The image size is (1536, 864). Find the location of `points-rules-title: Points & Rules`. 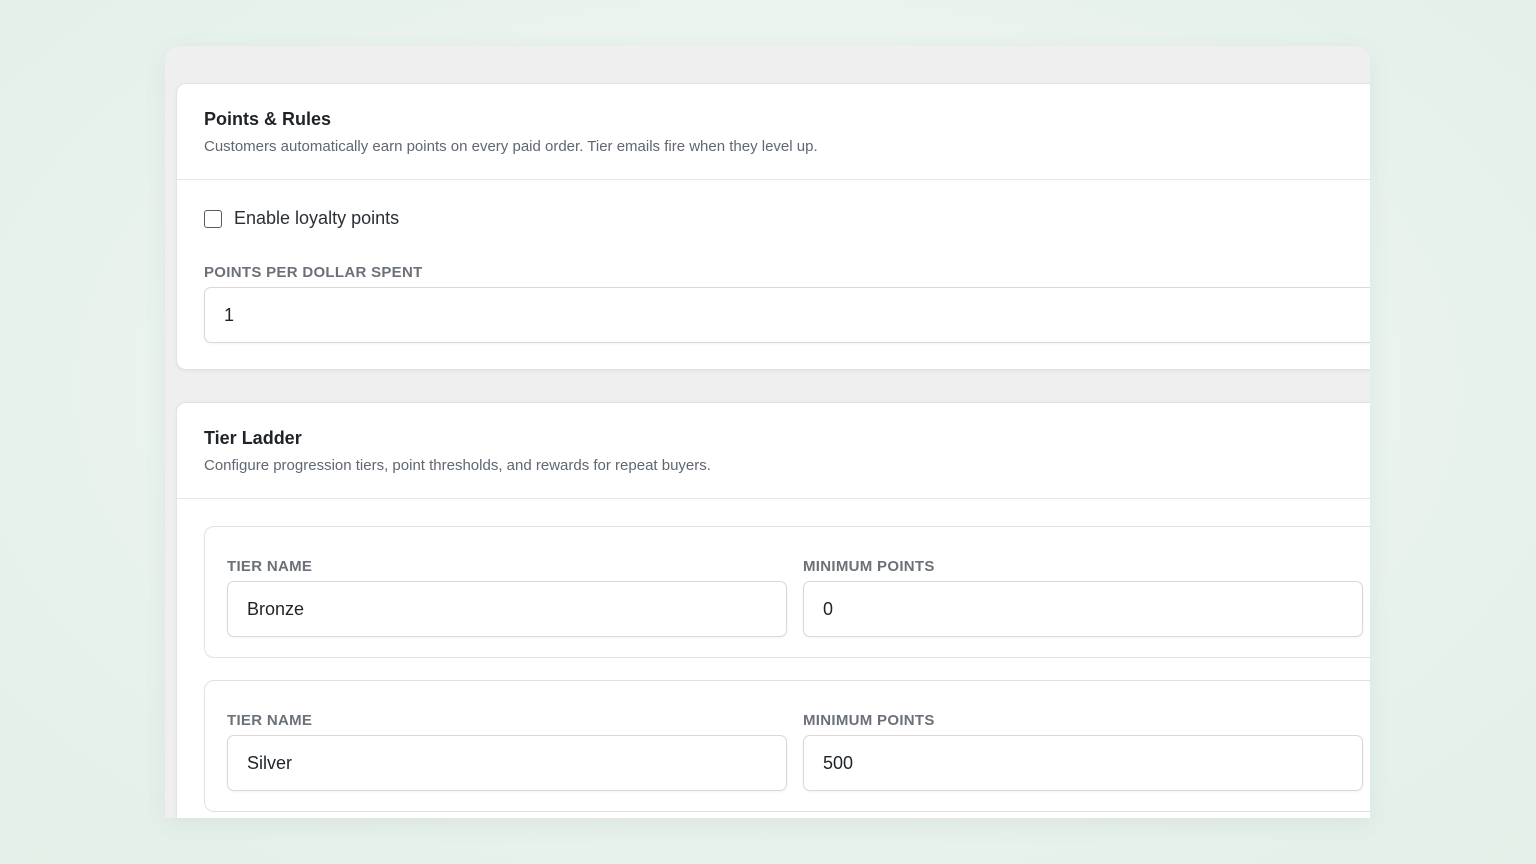

points-rules-title: Points & Rules is located at coordinates (268, 119).